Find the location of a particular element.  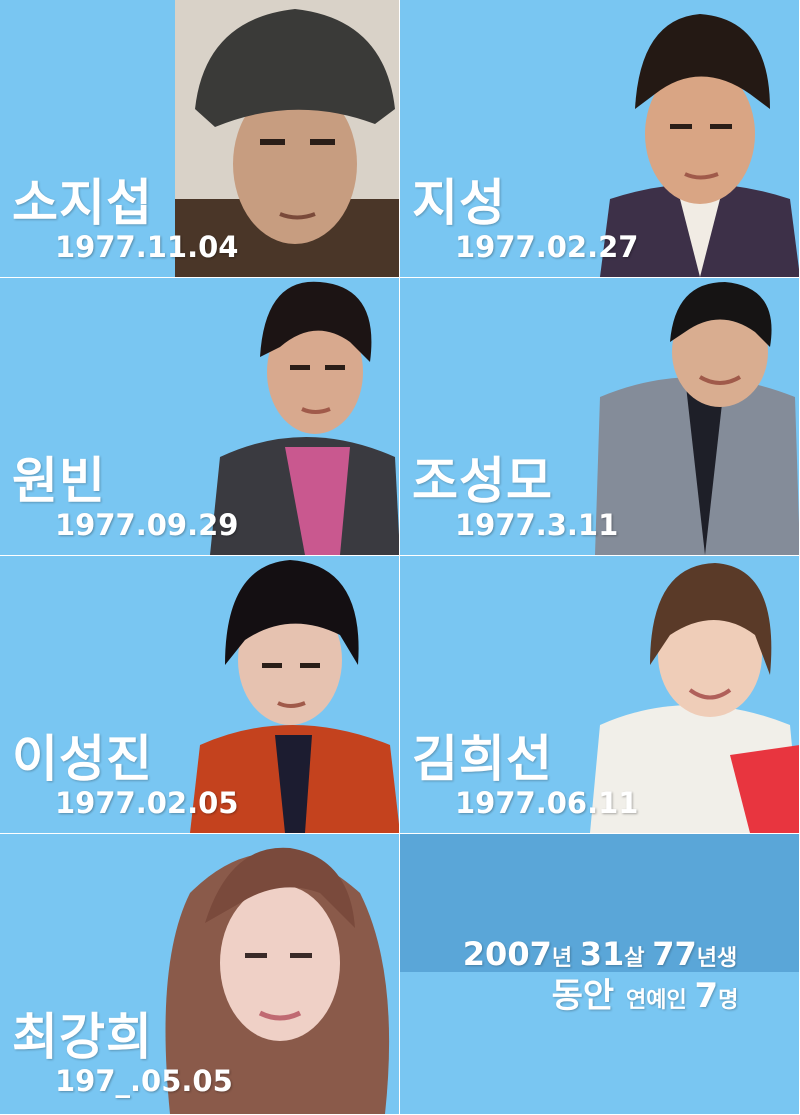

birth-date: 1977.02.05 is located at coordinates (147, 803).